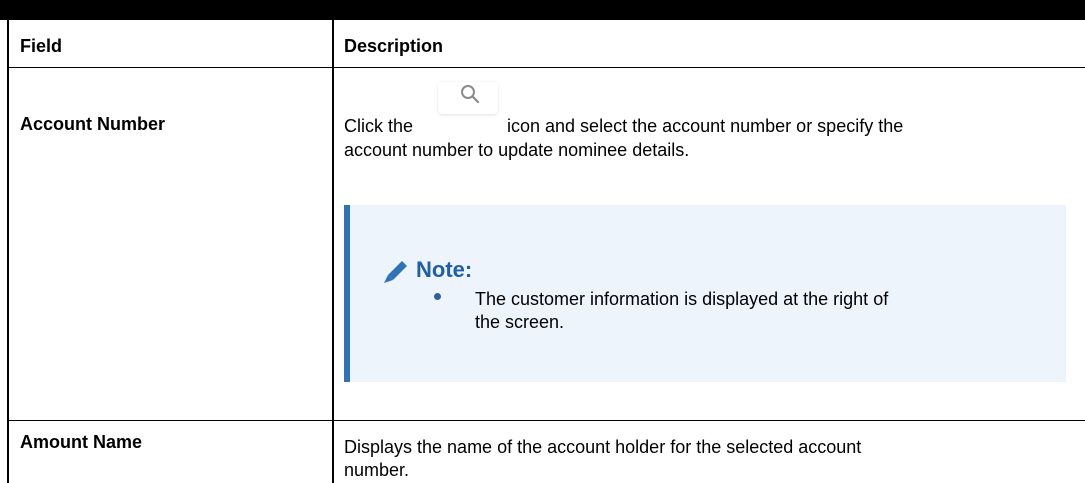 This screenshot has height=483, width=1085. I want to click on column-divider, so click(333, 251).